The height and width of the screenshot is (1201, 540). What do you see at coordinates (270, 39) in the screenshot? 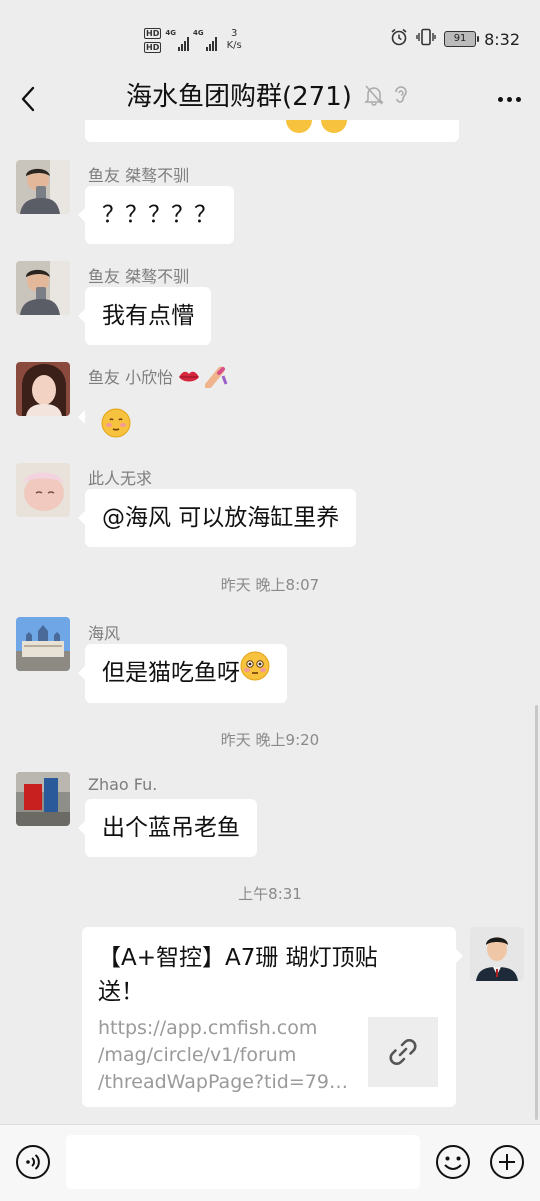
I see `status-bar: HD HD 4G 4G 3 K/s 91 8:32` at bounding box center [270, 39].